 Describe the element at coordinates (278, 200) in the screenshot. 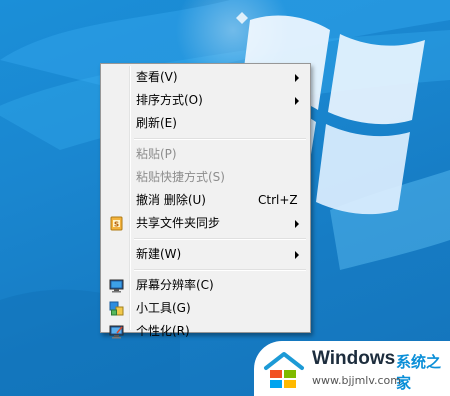

I see `menu-item-shortcut: Ctrl+Z` at that location.